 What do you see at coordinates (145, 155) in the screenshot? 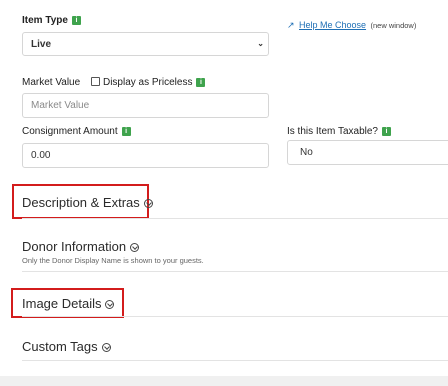
I see `consignment-amount-input: 0.00` at bounding box center [145, 155].